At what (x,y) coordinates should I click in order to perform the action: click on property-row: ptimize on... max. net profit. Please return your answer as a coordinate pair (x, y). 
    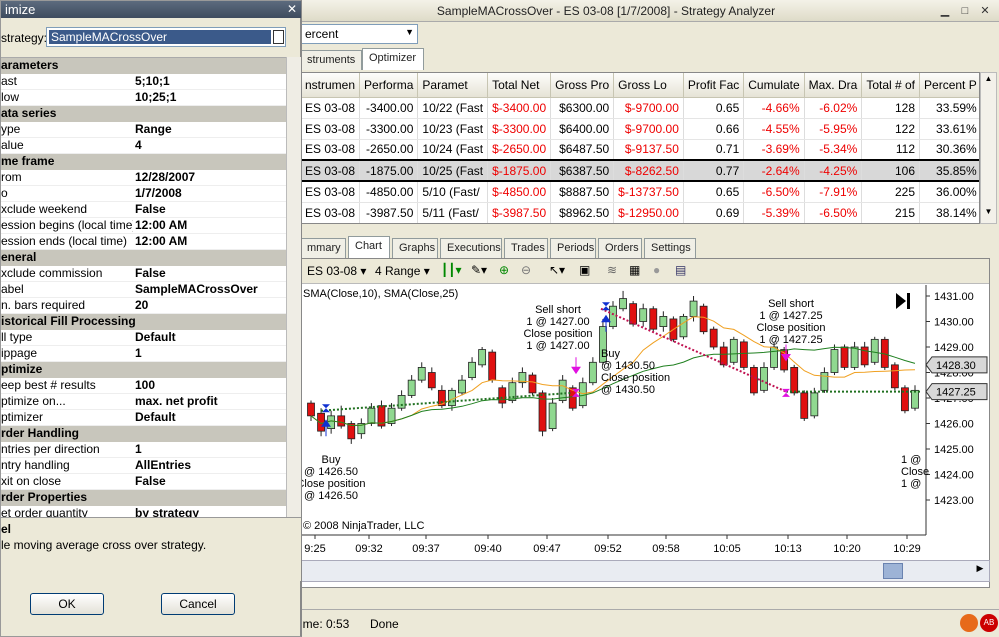
    Looking at the image, I should click on (143, 402).